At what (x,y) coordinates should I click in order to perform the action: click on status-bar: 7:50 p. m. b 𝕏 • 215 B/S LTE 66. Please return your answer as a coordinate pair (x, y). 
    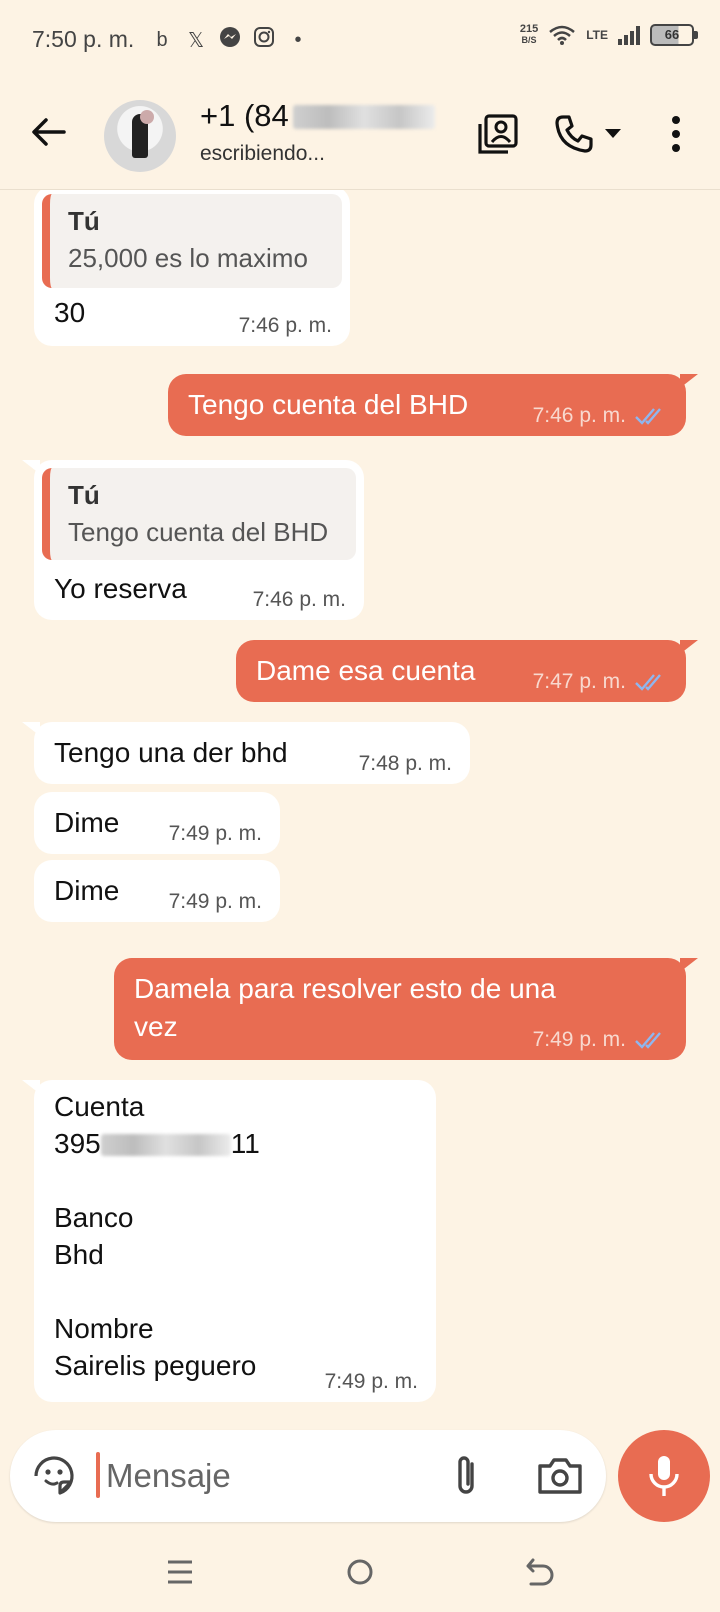
    Looking at the image, I should click on (360, 41).